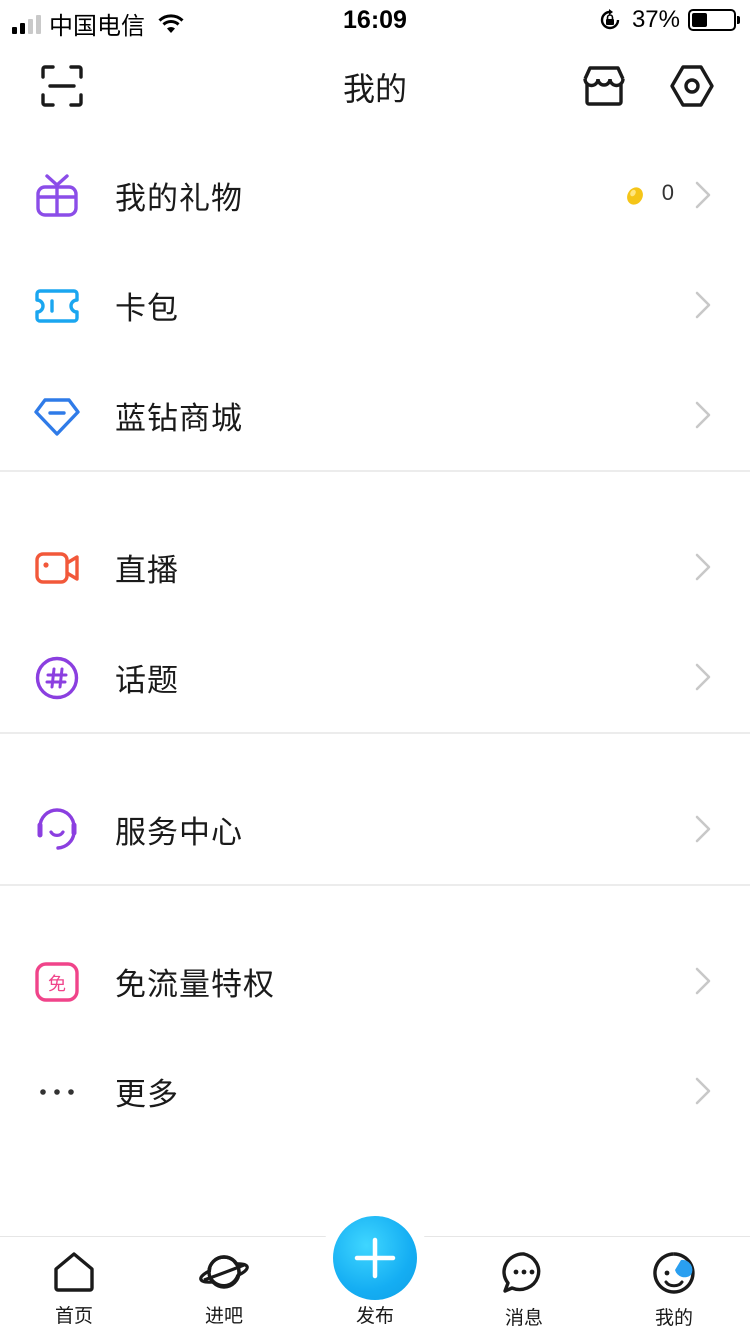 This screenshot has width=750, height=1334. What do you see at coordinates (610, 19) in the screenshot?
I see `rotation-lock-icon` at bounding box center [610, 19].